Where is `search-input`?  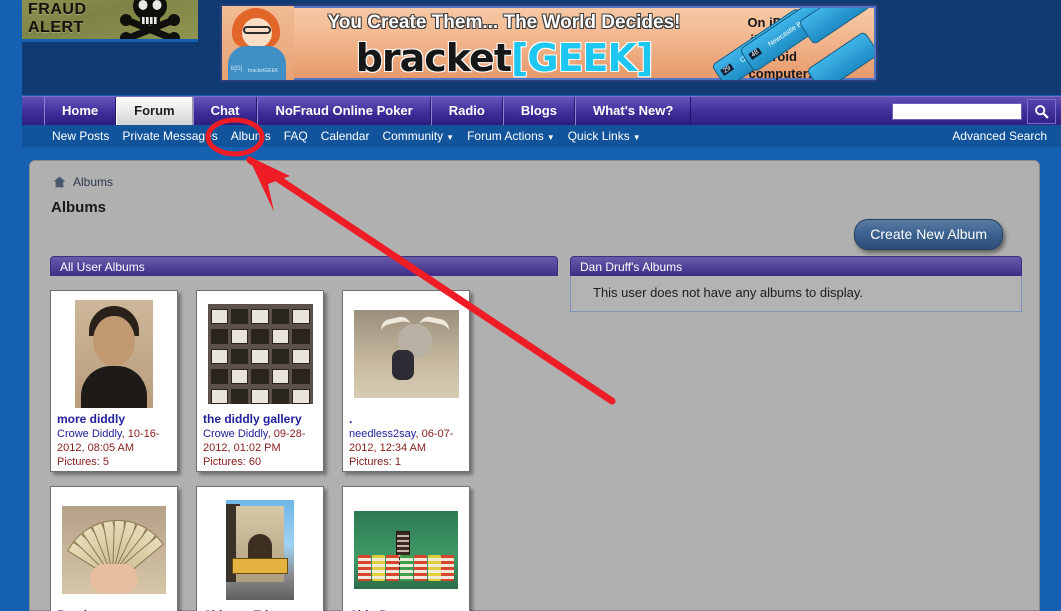
search-input is located at coordinates (957, 111).